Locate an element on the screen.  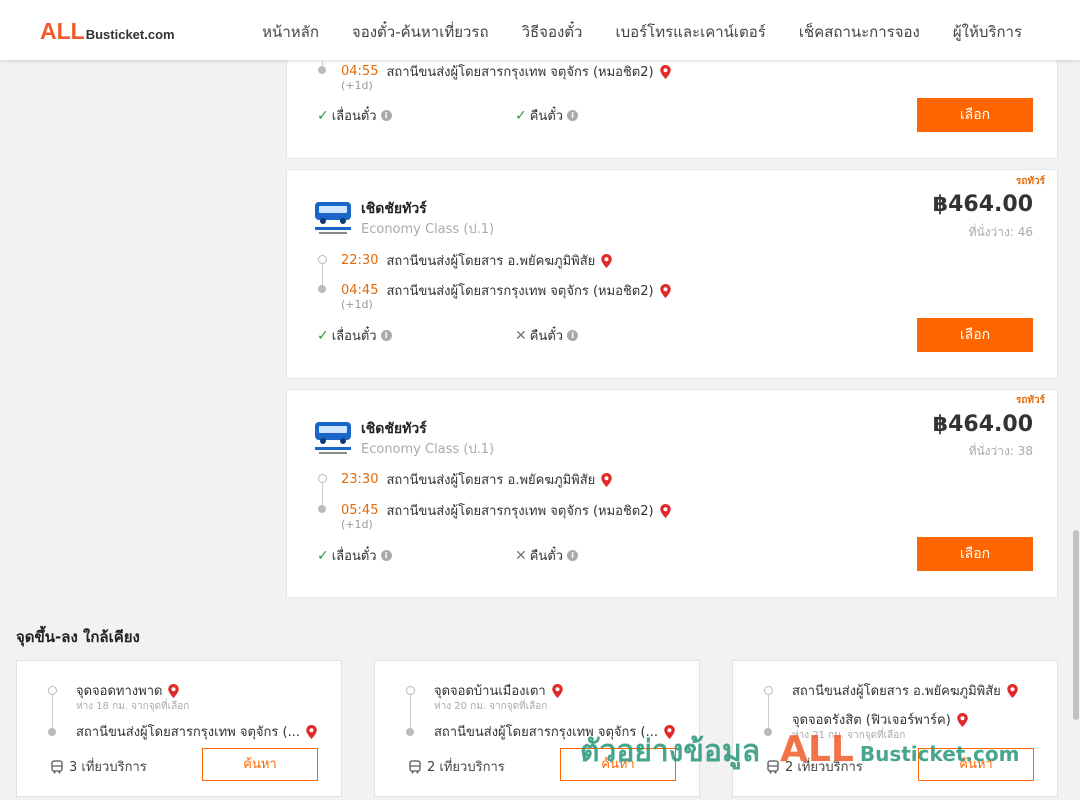
depart-time: 23:30 is located at coordinates (360, 479).